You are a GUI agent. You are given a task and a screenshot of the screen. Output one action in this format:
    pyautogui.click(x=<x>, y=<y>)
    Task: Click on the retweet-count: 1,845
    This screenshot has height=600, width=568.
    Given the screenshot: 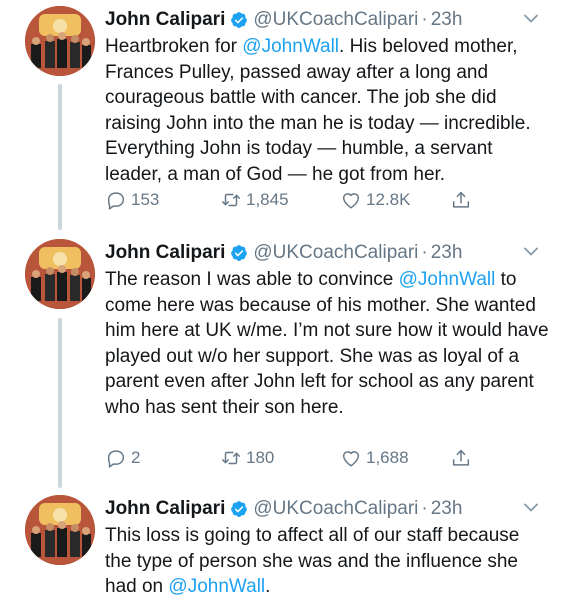 What is the action you would take?
    pyautogui.click(x=267, y=199)
    